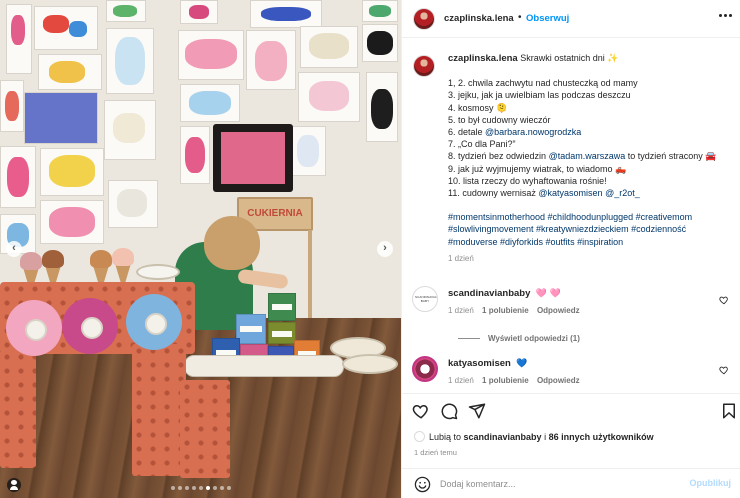 The image size is (740, 498). What do you see at coordinates (478, 107) in the screenshot?
I see `caption-line: 4. kosmosy 🫠` at bounding box center [478, 107].